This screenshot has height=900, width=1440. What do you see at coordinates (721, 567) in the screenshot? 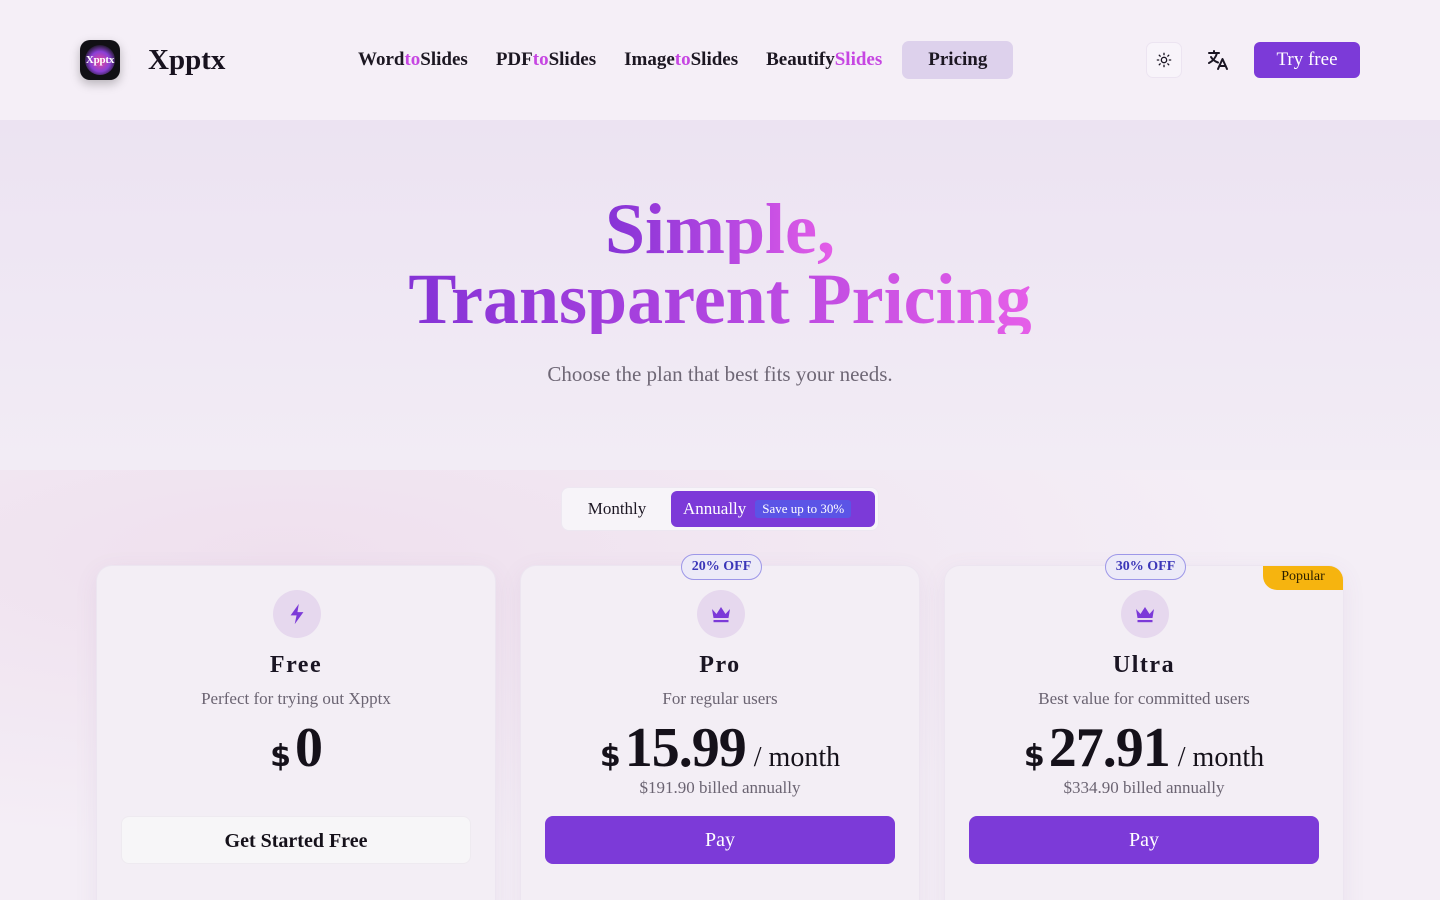
I see `discount-badge: 20% OFF` at bounding box center [721, 567].